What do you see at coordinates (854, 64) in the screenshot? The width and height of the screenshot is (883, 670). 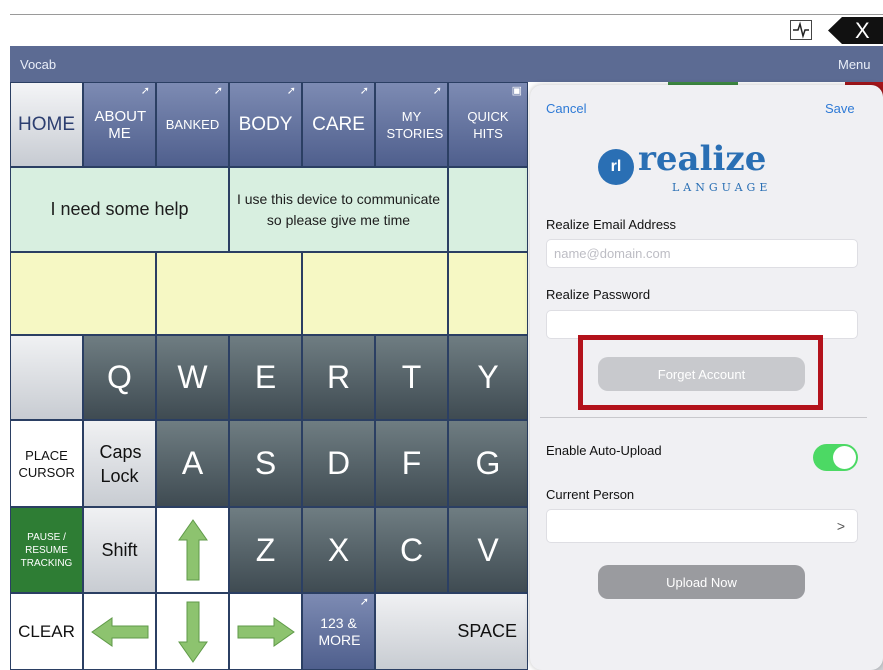 I see `menu-button: Menu` at bounding box center [854, 64].